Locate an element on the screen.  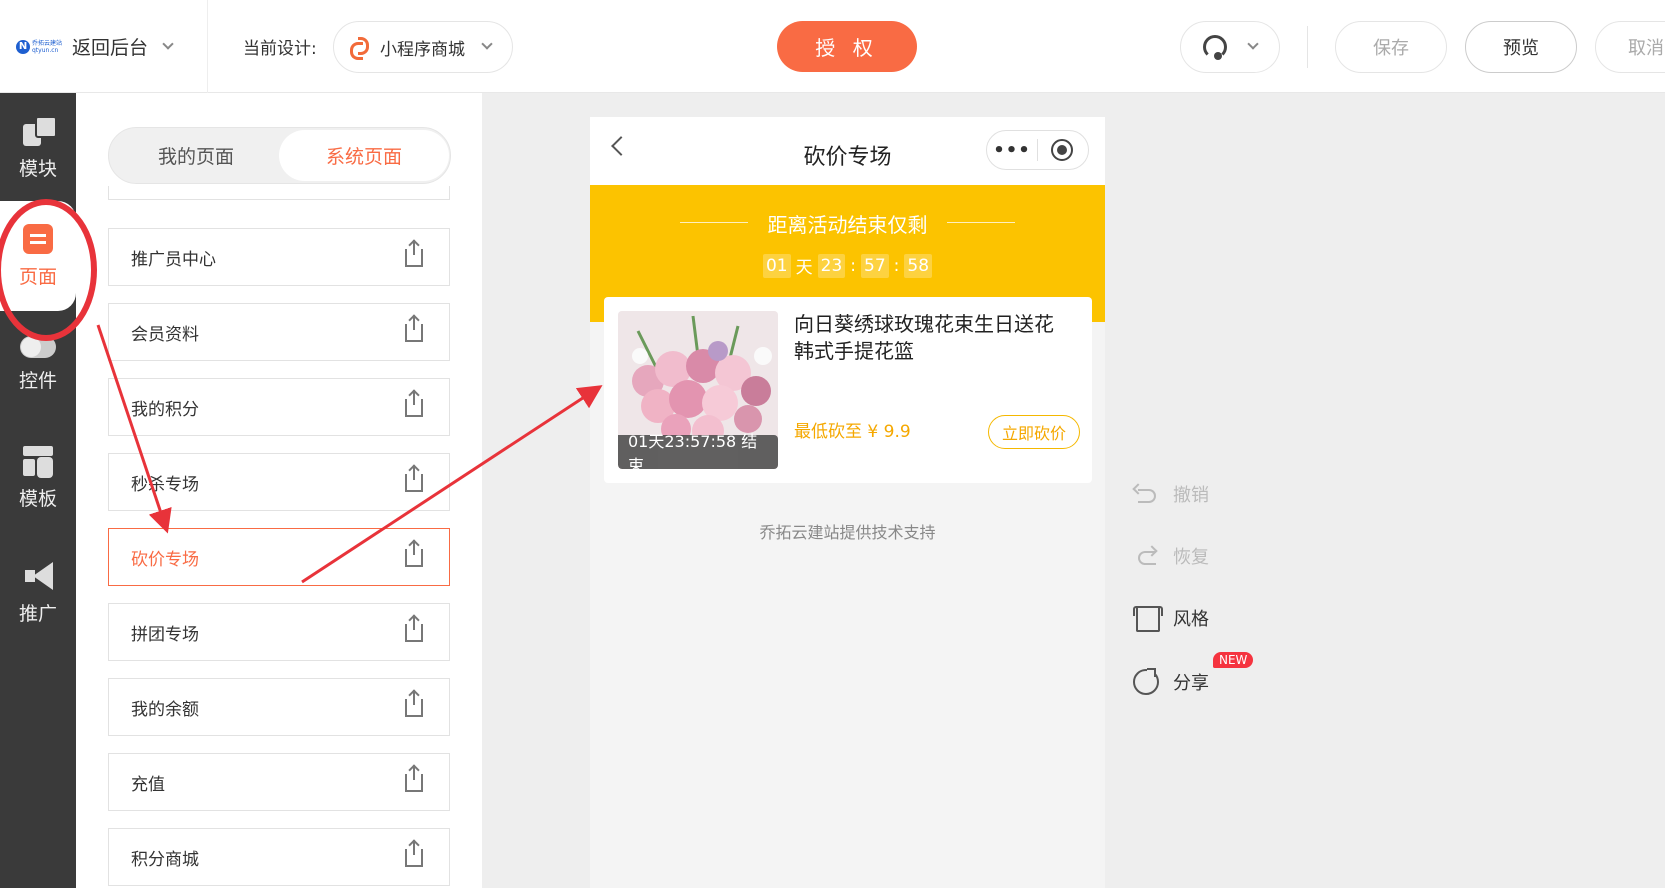
page-item-label: 会员资料 is located at coordinates (165, 334).